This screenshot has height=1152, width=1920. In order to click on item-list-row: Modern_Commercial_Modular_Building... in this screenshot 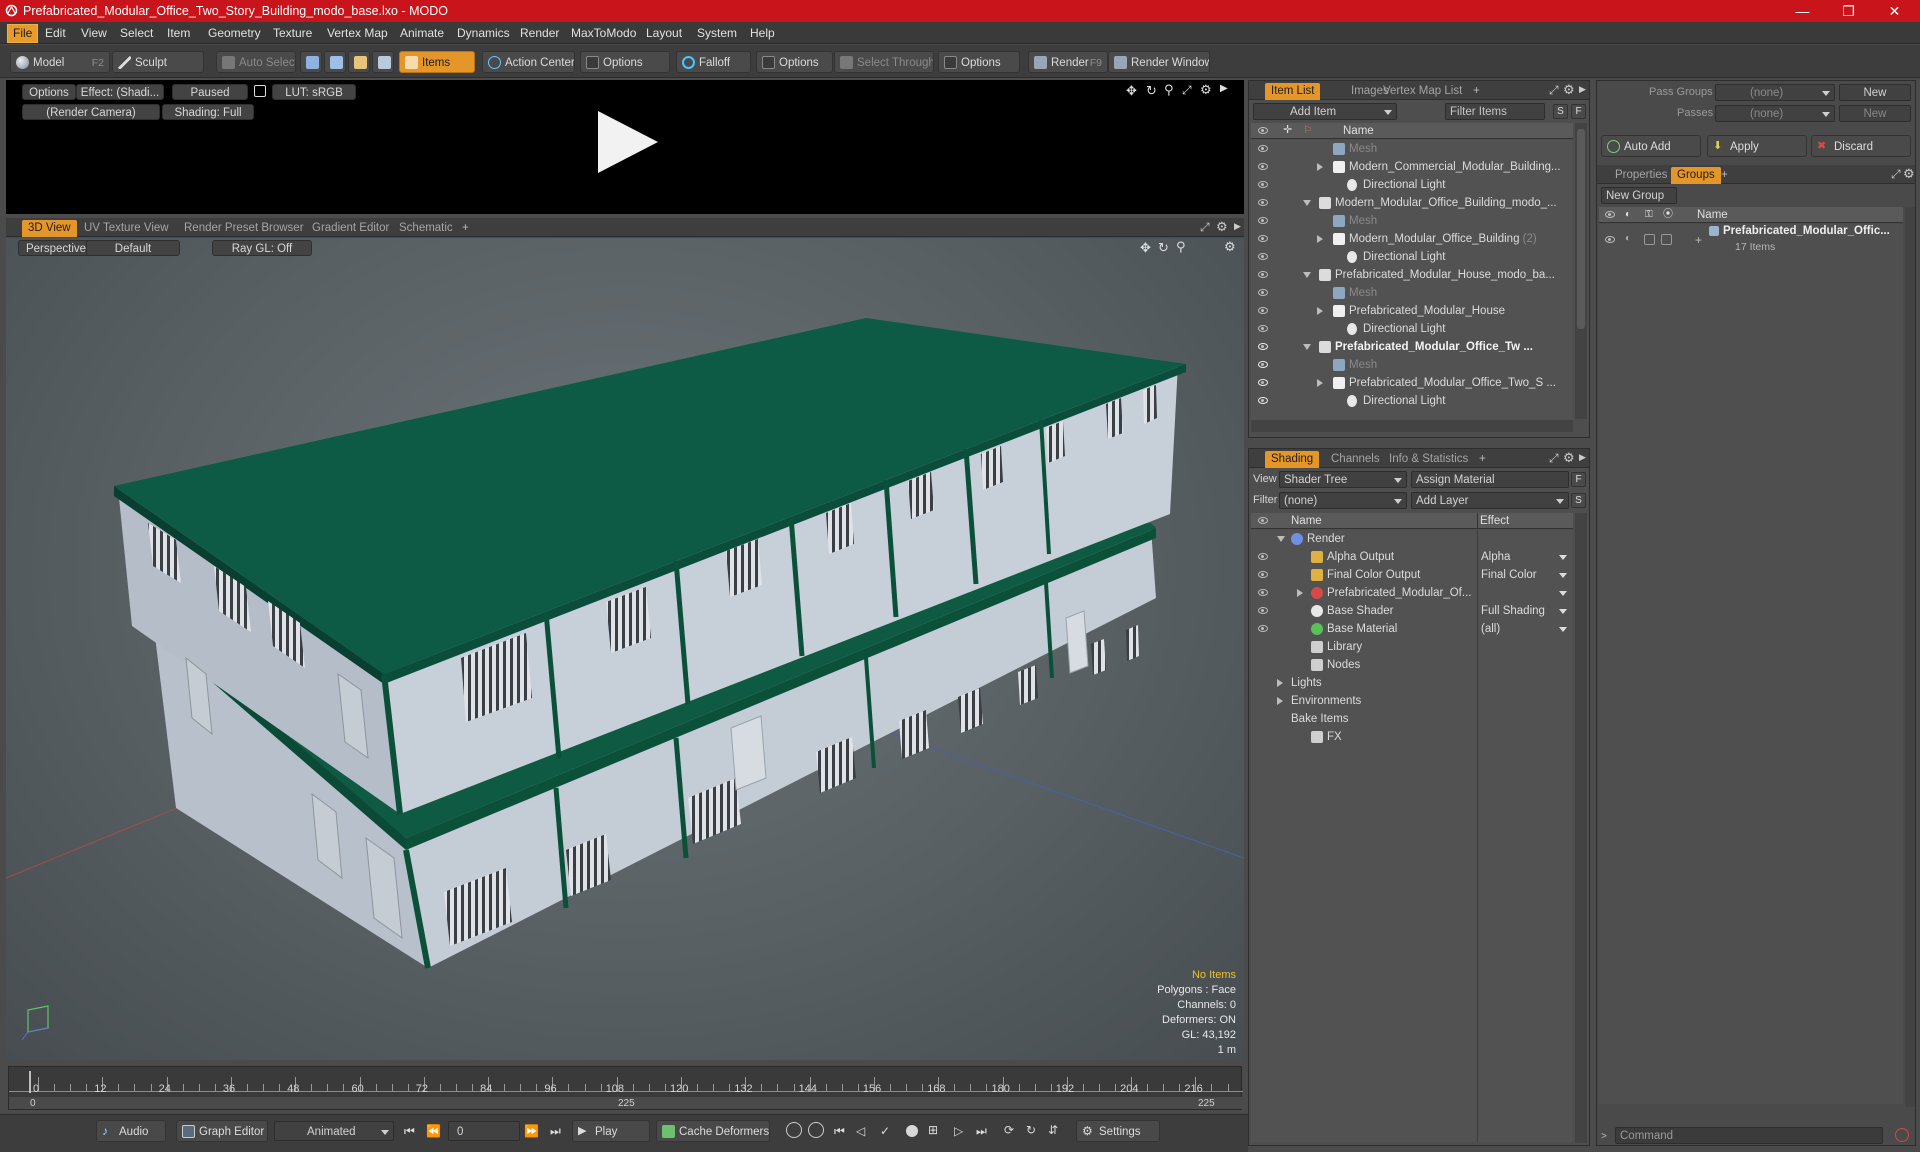, I will do `click(1412, 167)`.